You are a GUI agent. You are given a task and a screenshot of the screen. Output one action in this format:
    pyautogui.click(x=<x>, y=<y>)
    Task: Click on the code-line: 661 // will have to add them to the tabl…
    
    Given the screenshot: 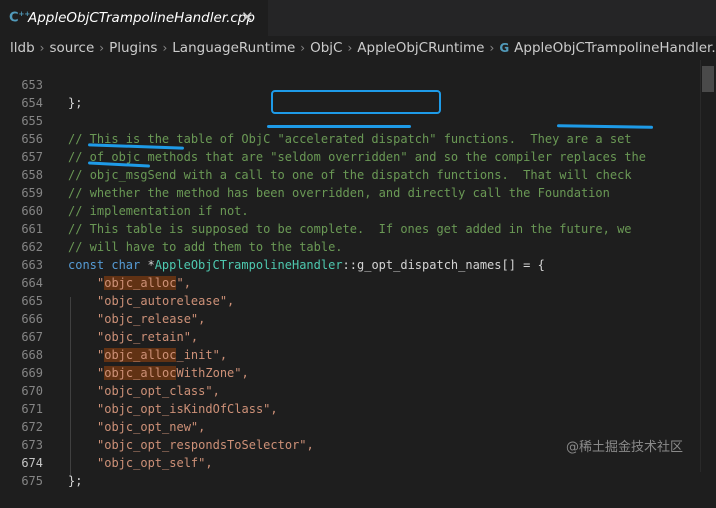 What is the action you would take?
    pyautogui.click(x=350, y=228)
    